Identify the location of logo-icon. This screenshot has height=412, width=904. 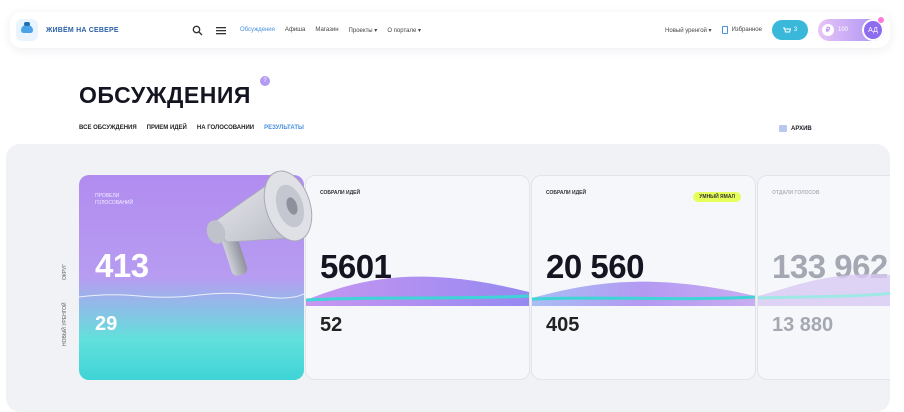
(27, 30).